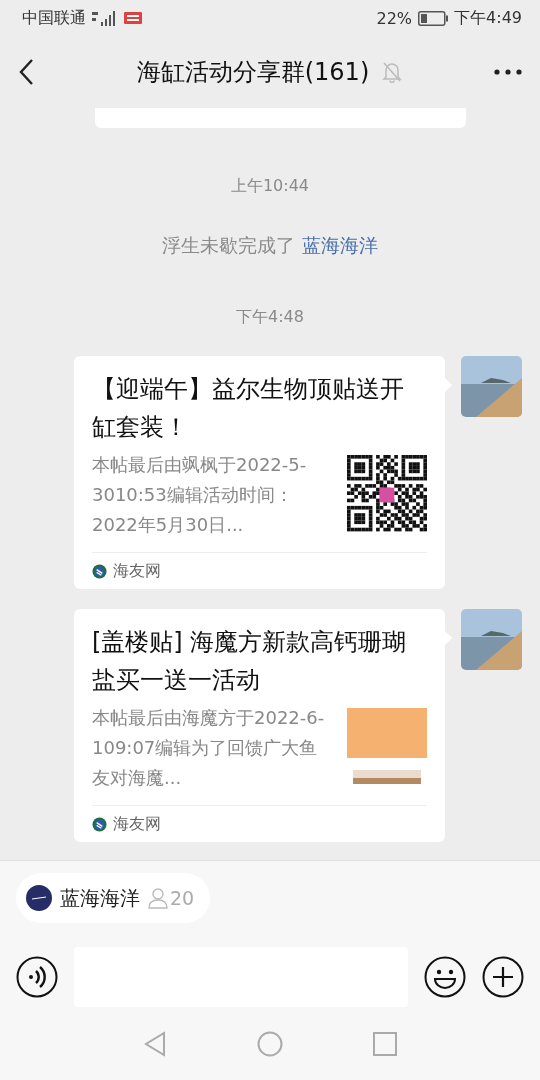 The height and width of the screenshot is (1080, 540). I want to click on nav-home-icon, so click(270, 1043).